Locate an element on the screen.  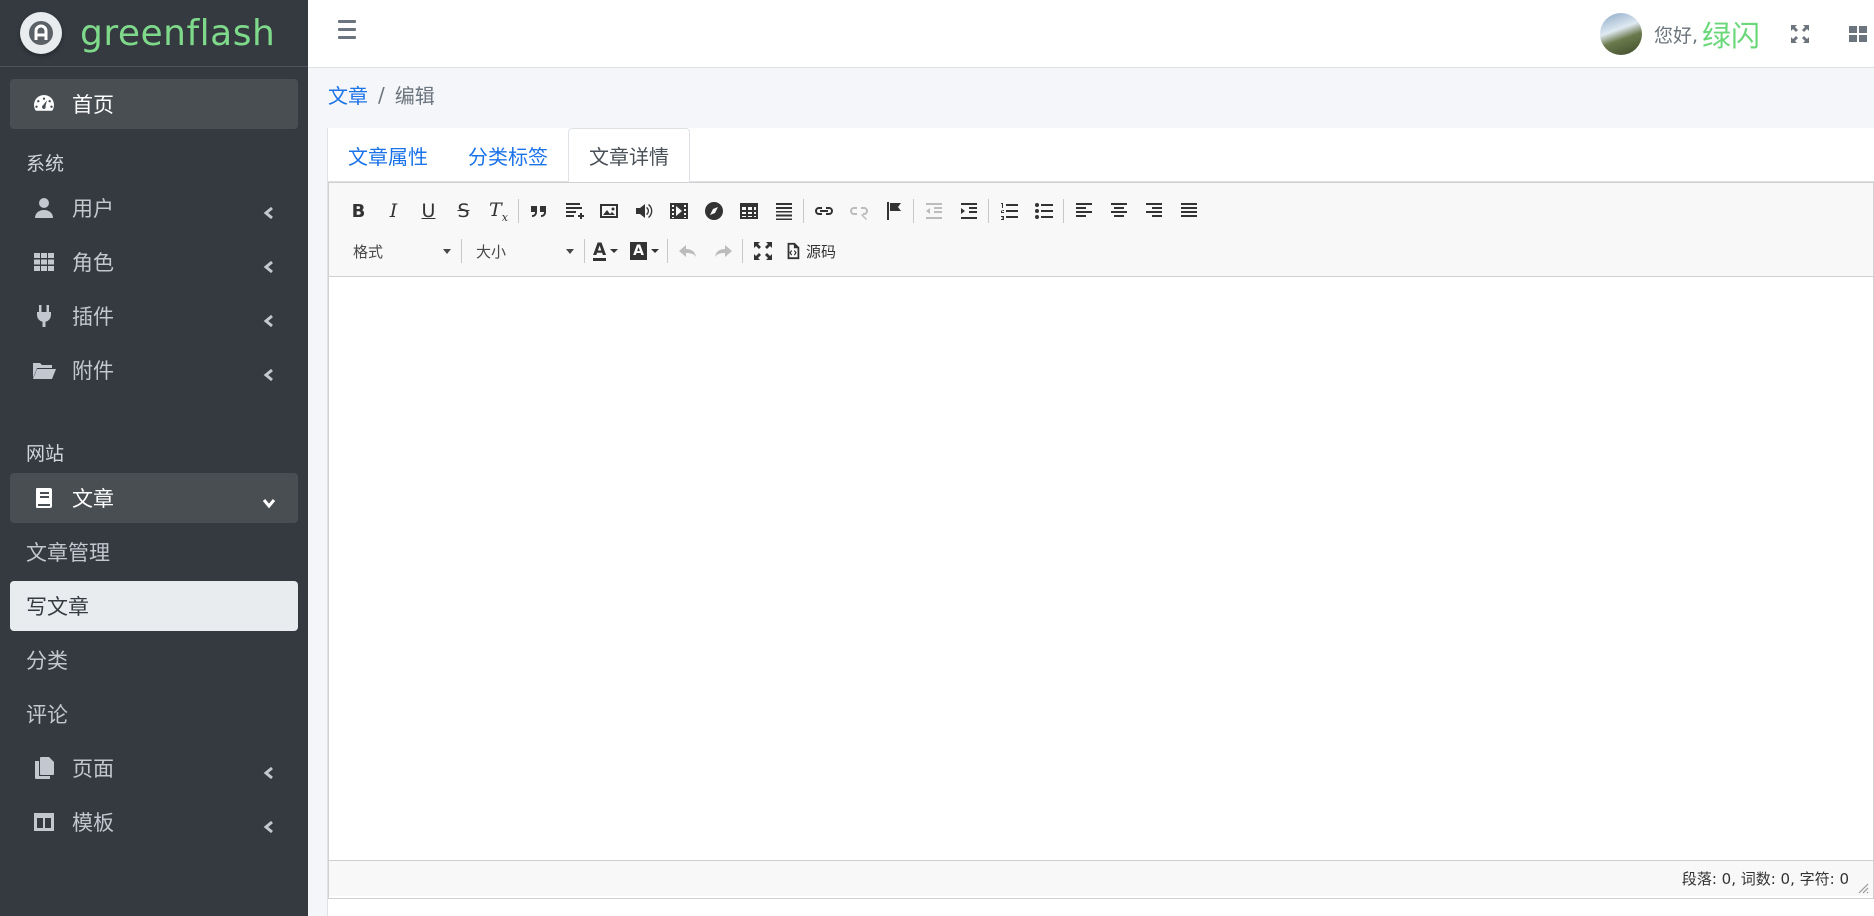
clear-format-icon: Tx is located at coordinates (498, 211).